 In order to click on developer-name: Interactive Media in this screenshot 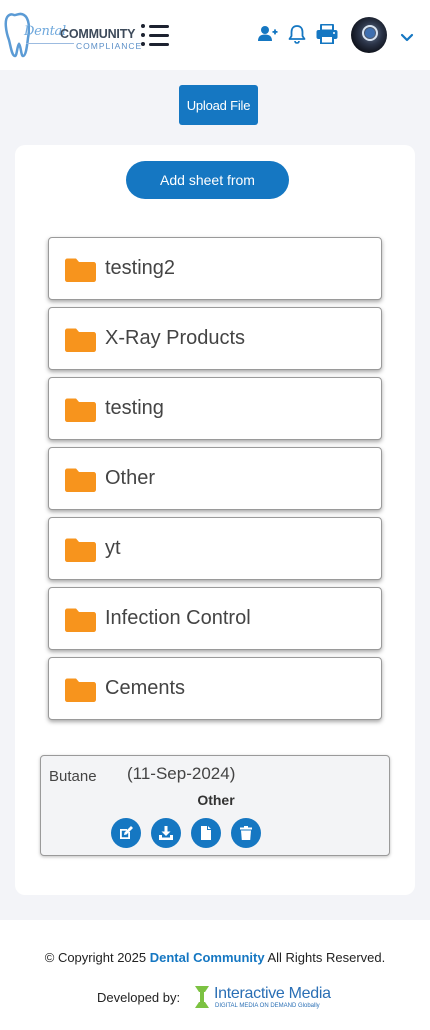, I will do `click(272, 993)`.